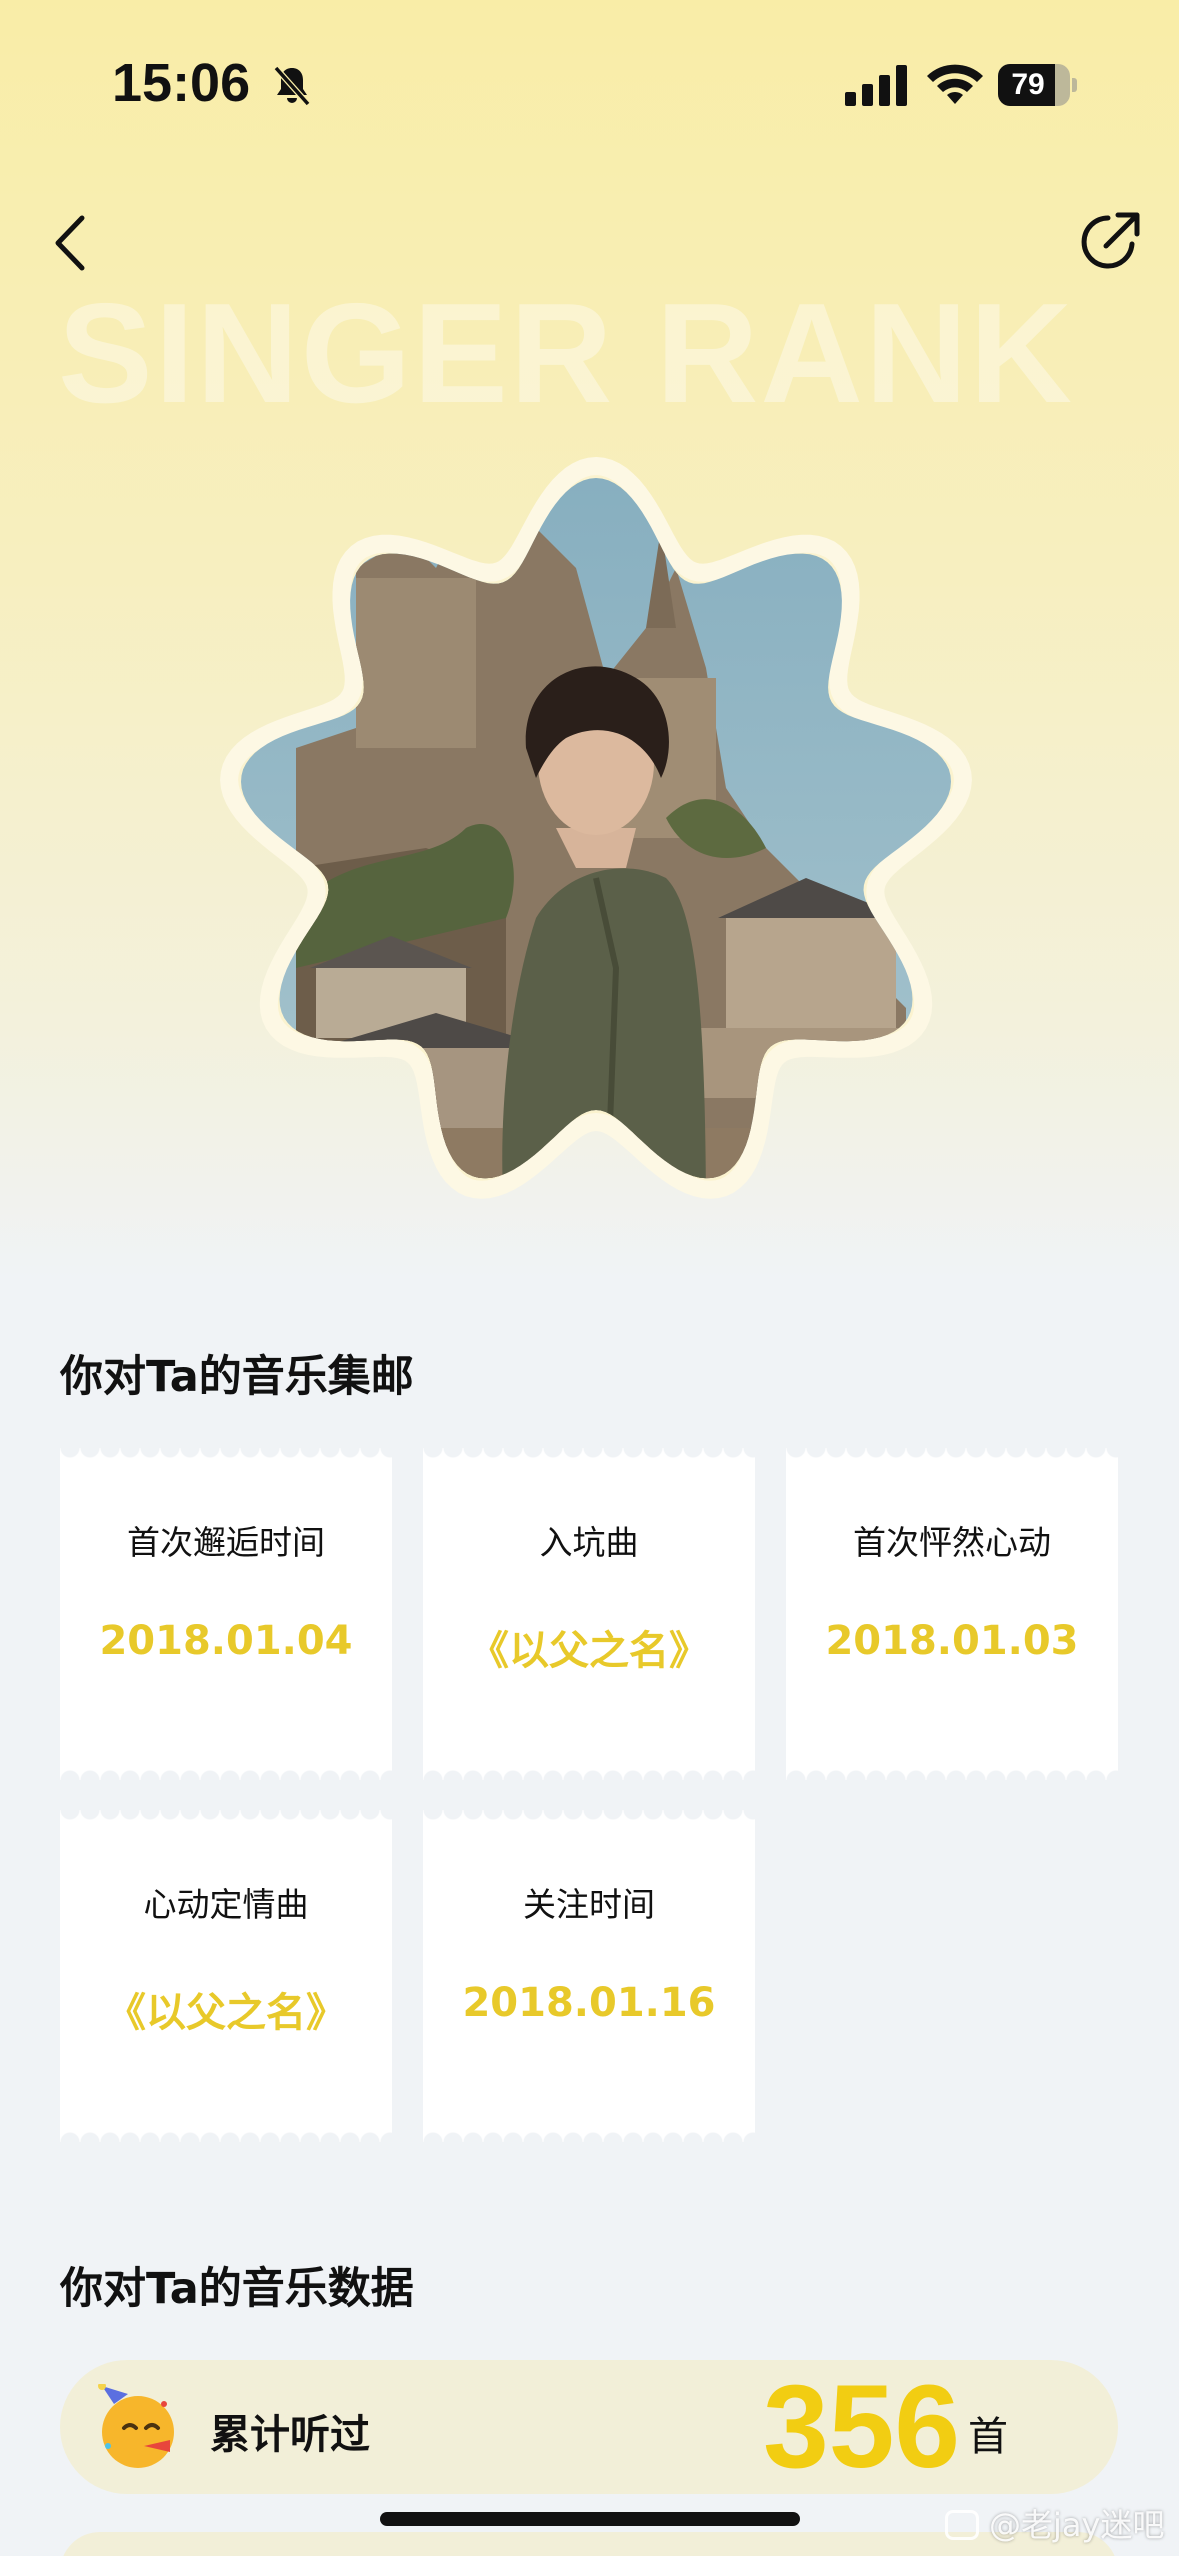 The width and height of the screenshot is (1179, 2556). Describe the element at coordinates (226, 1976) in the screenshot. I see `stamp-card-love-song: 心动定情曲 《以父之名》` at that location.